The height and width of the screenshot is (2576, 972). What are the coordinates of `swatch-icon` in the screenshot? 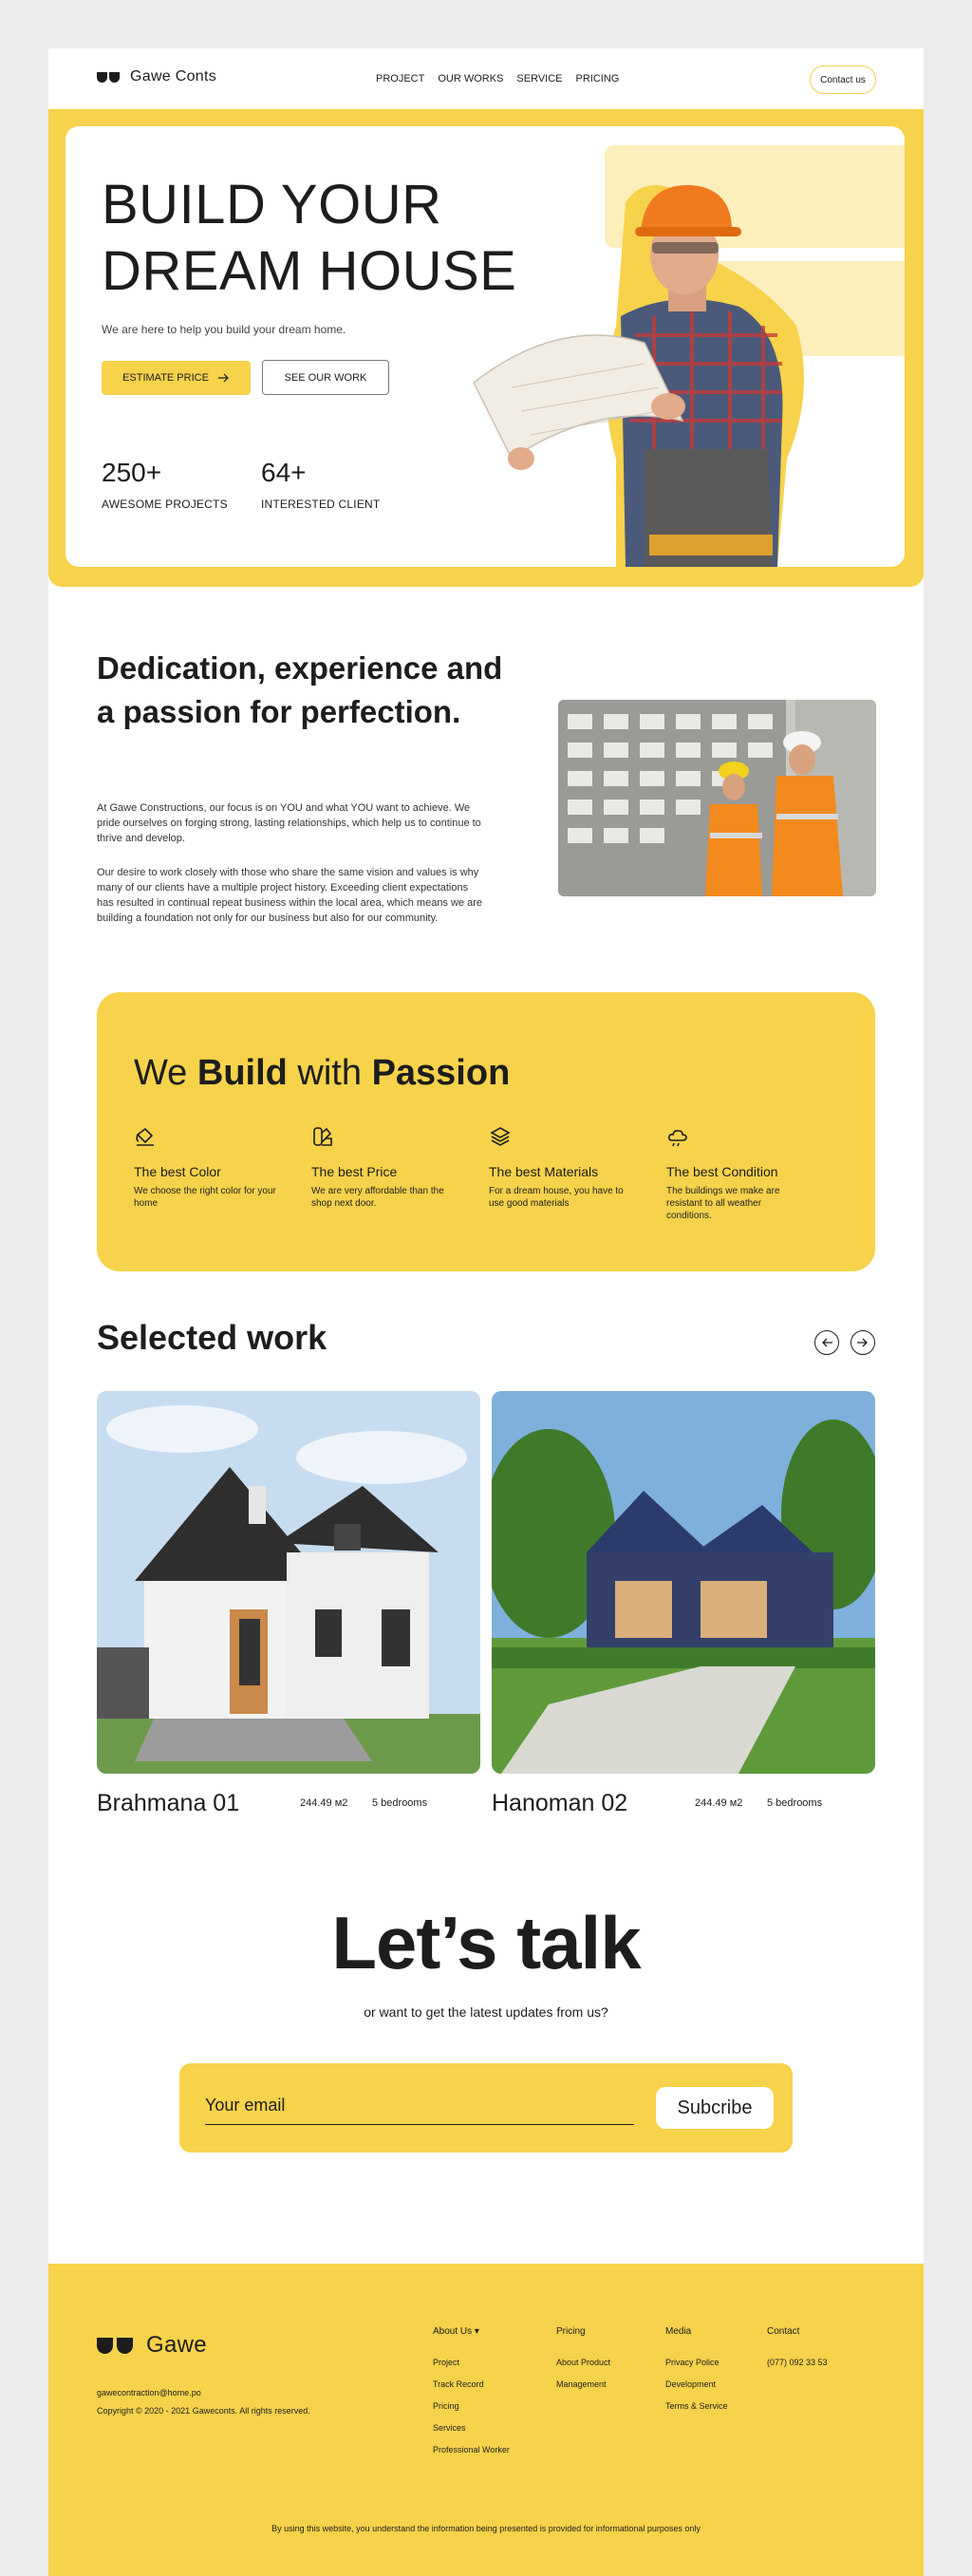 It's located at (323, 1136).